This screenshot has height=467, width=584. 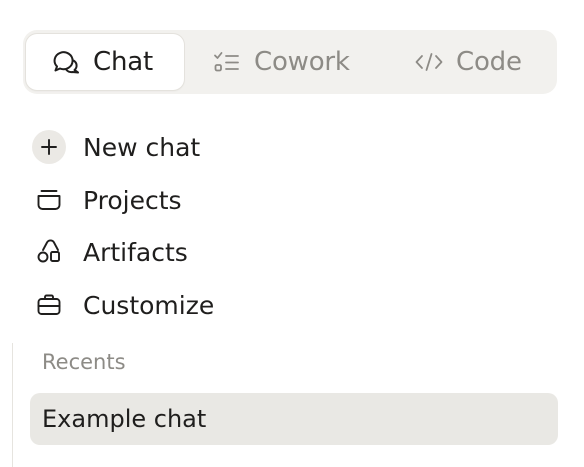 What do you see at coordinates (142, 147) in the screenshot?
I see `nav-new-chat-label: New chat` at bounding box center [142, 147].